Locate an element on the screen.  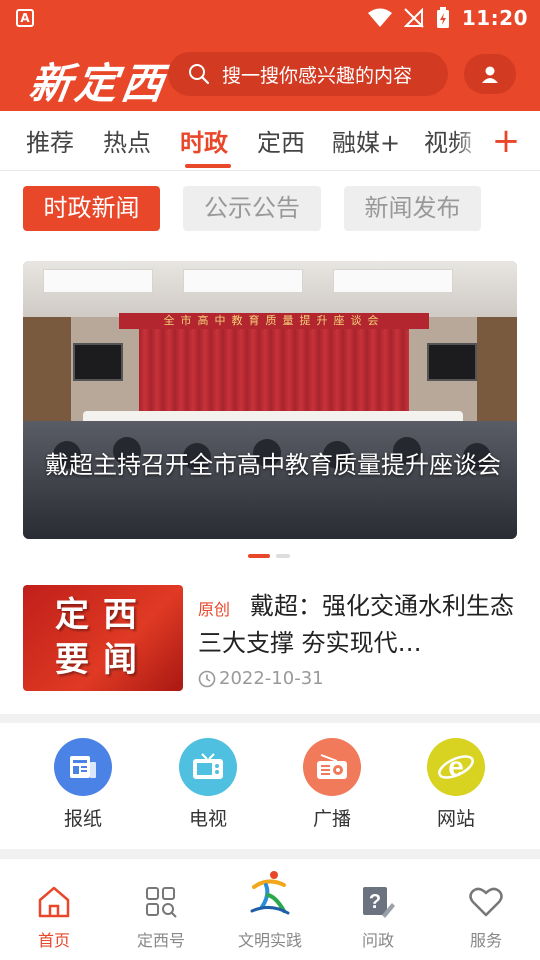
svg-text: e is located at coordinates (456, 766).